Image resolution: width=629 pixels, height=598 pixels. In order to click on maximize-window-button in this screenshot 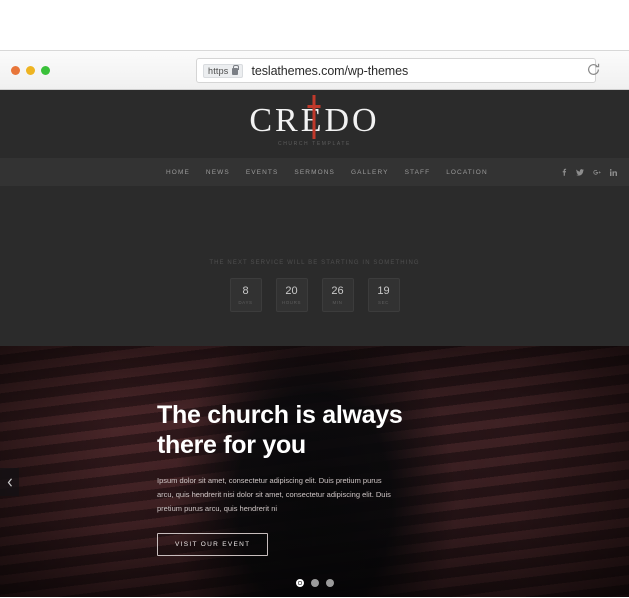, I will do `click(45, 70)`.